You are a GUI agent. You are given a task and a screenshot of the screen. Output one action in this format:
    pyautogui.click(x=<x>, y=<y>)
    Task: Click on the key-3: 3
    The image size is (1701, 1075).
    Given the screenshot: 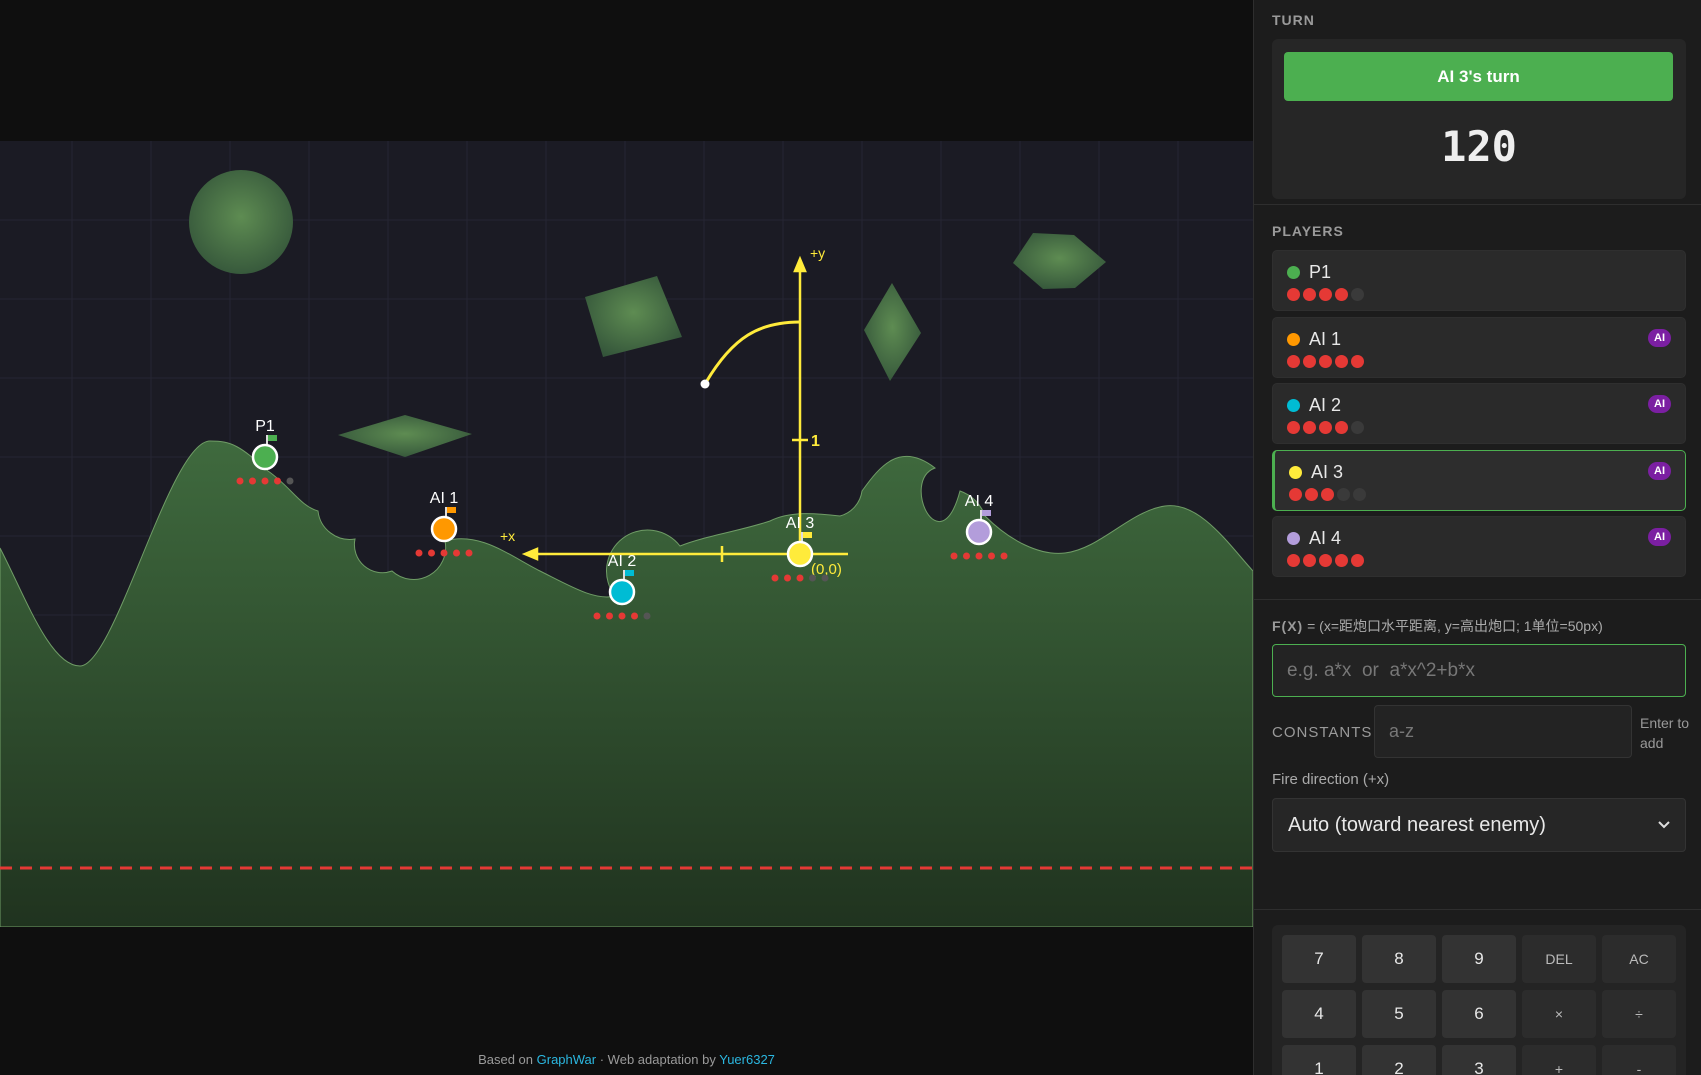 What is the action you would take?
    pyautogui.click(x=1479, y=1060)
    